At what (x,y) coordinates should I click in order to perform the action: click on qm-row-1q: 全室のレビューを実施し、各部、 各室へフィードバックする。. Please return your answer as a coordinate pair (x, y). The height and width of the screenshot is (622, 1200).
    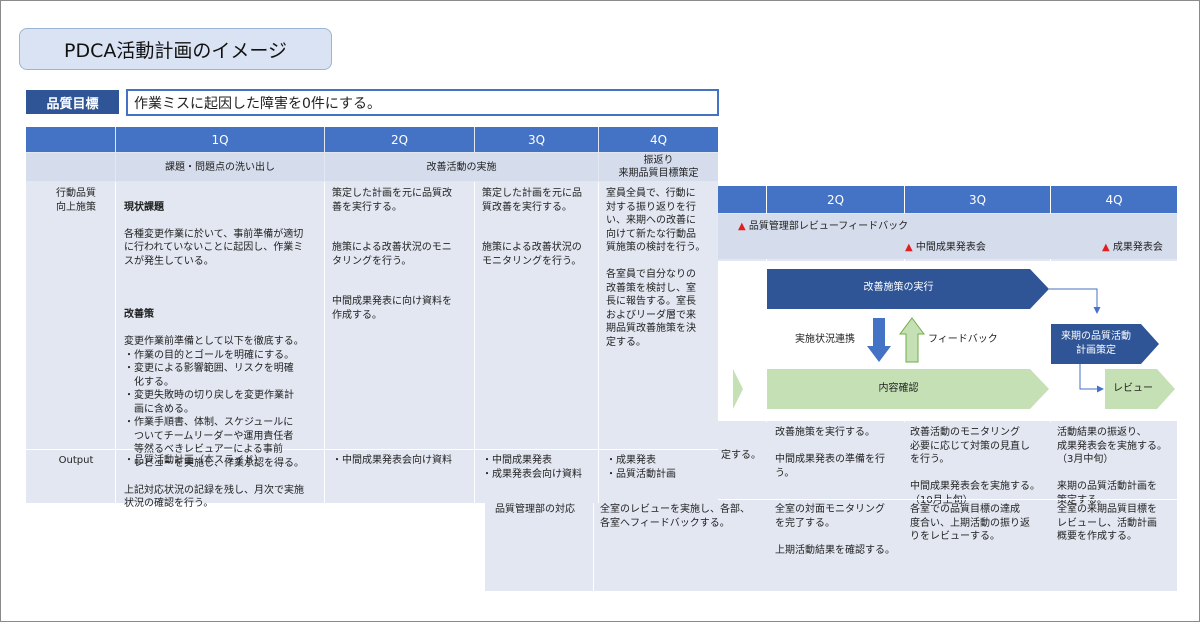
    Looking at the image, I should click on (675, 516).